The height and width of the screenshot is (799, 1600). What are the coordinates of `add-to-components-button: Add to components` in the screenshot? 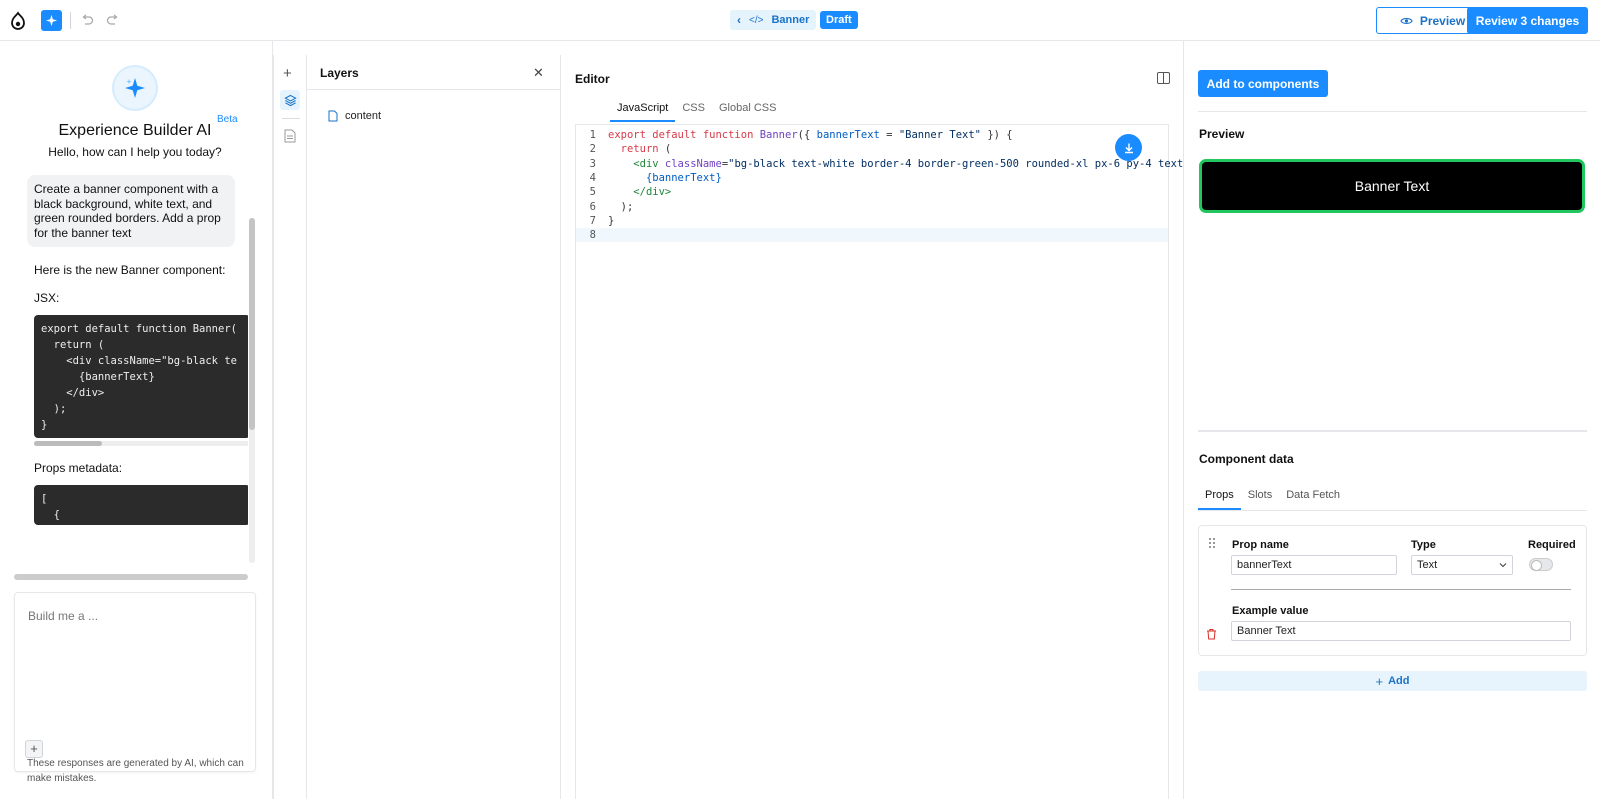 It's located at (1263, 83).